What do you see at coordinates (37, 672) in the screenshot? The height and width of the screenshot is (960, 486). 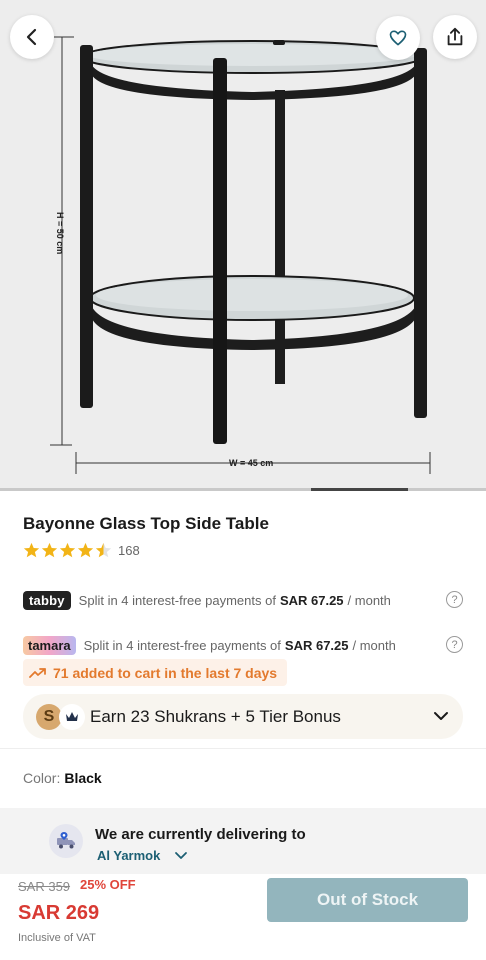 I see `trending-up-icon` at bounding box center [37, 672].